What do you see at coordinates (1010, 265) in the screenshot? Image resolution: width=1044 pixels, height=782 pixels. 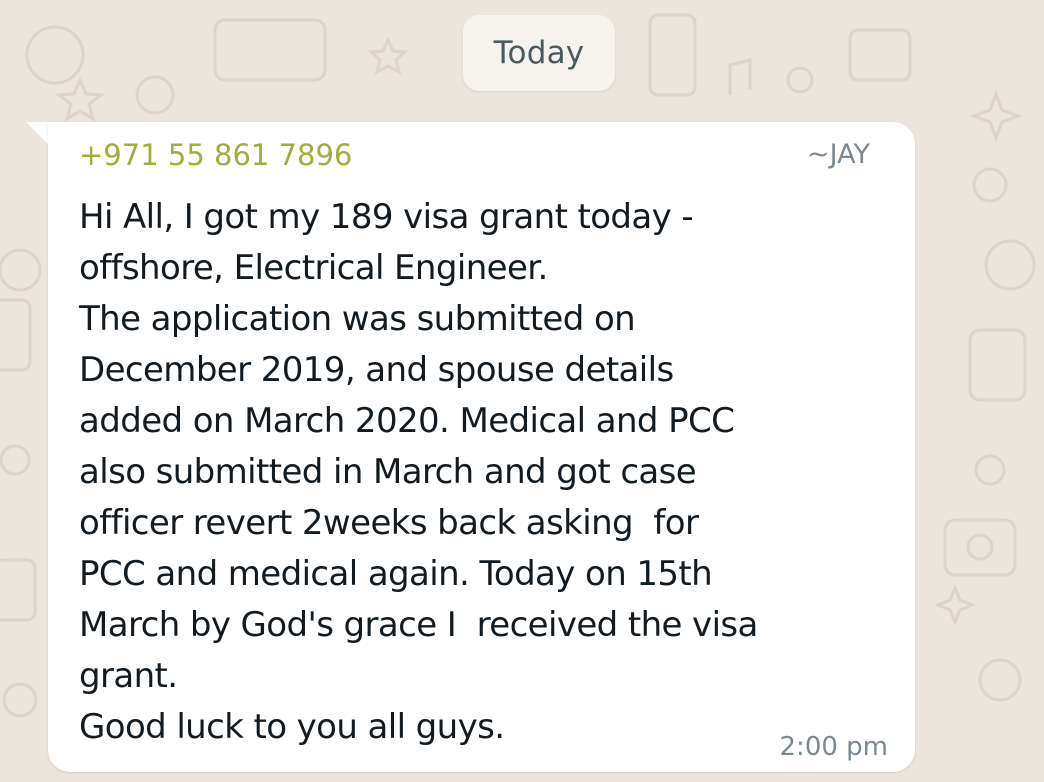 I see `ball-doodle-icon` at bounding box center [1010, 265].